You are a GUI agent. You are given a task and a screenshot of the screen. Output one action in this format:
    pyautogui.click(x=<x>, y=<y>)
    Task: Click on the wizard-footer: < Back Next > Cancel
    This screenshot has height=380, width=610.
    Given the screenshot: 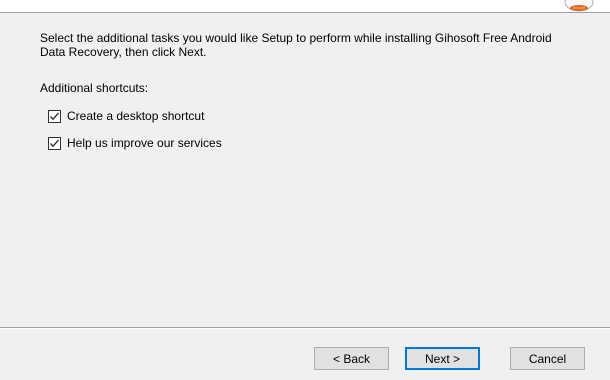 What is the action you would take?
    pyautogui.click(x=305, y=354)
    